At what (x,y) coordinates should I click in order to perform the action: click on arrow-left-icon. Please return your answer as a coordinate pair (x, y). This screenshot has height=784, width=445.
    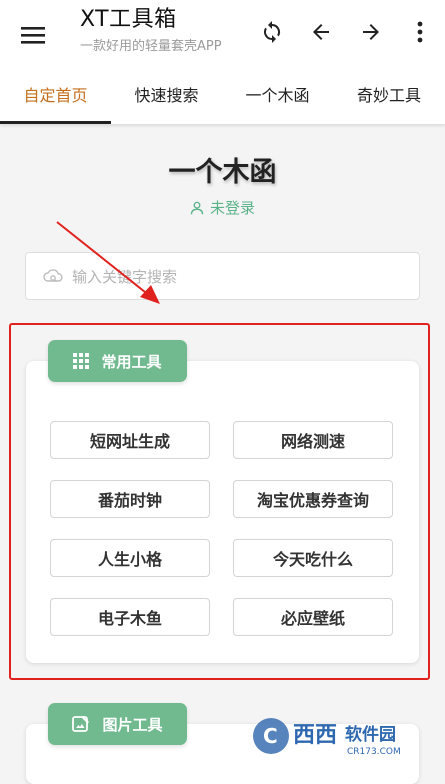
    Looking at the image, I should click on (321, 32).